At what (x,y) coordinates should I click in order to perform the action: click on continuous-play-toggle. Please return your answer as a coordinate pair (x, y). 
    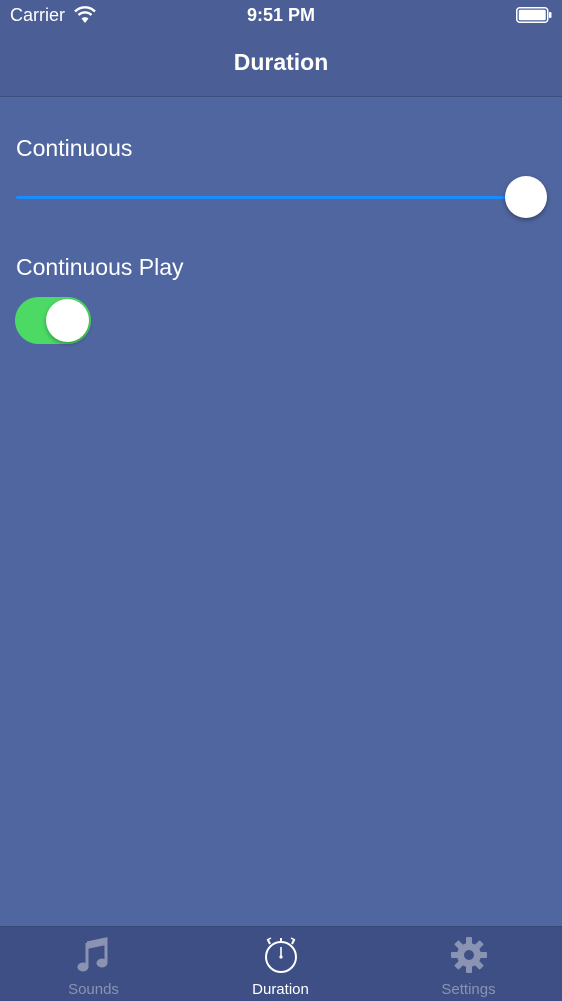
    Looking at the image, I should click on (53, 320).